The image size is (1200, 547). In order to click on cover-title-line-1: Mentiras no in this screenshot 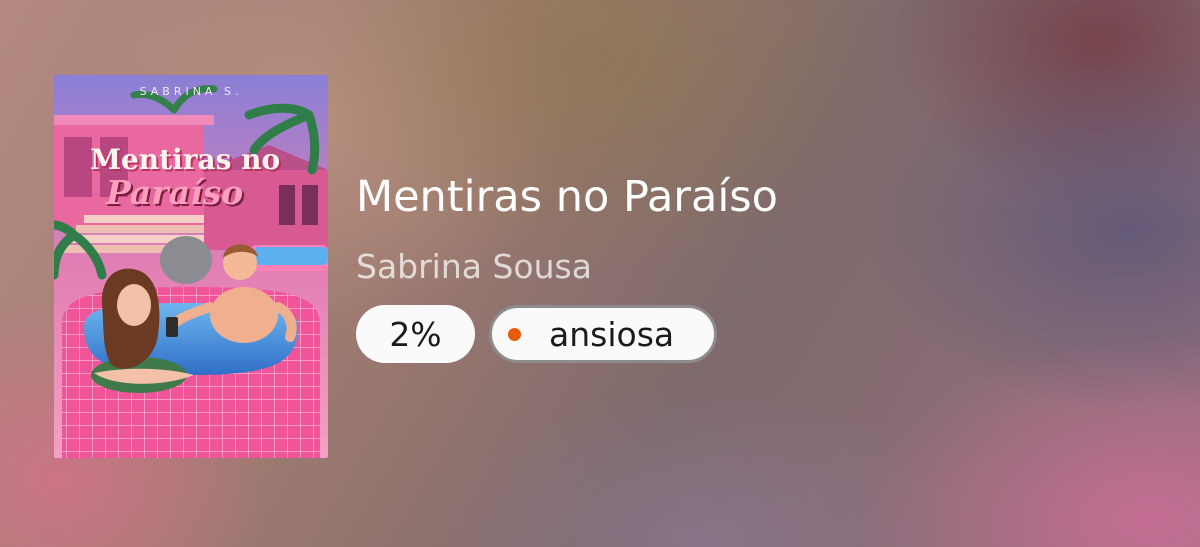, I will do `click(185, 159)`.